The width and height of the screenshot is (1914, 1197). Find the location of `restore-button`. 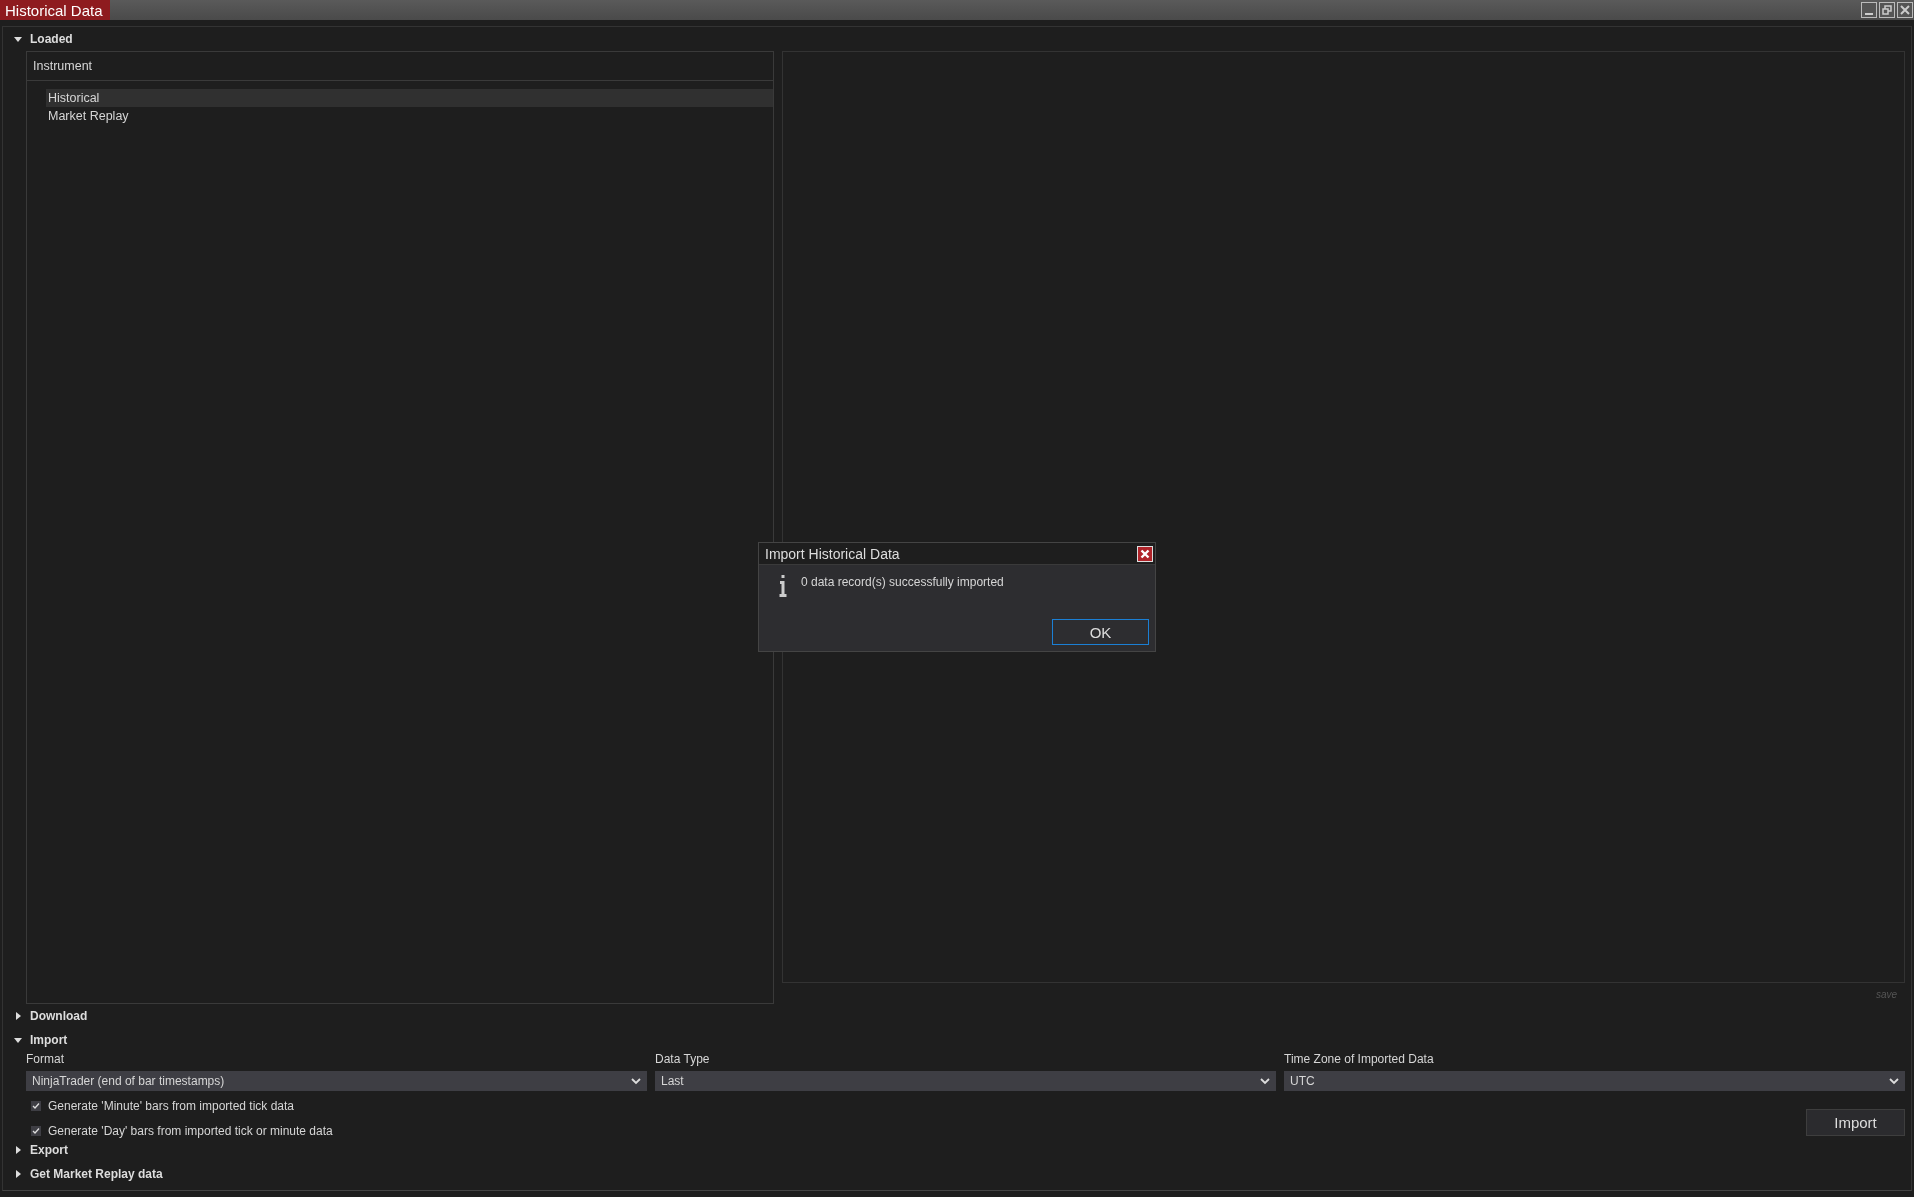

restore-button is located at coordinates (1887, 10).